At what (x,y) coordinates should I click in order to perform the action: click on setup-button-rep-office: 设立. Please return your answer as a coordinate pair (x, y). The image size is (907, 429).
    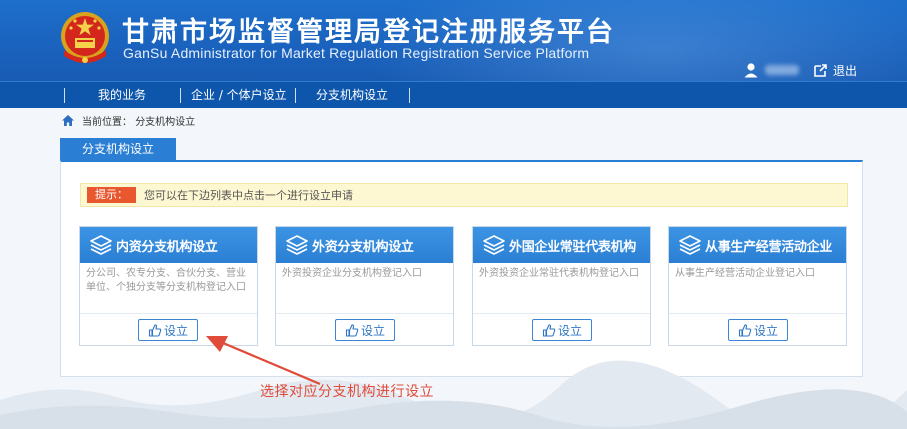
    Looking at the image, I should click on (562, 330).